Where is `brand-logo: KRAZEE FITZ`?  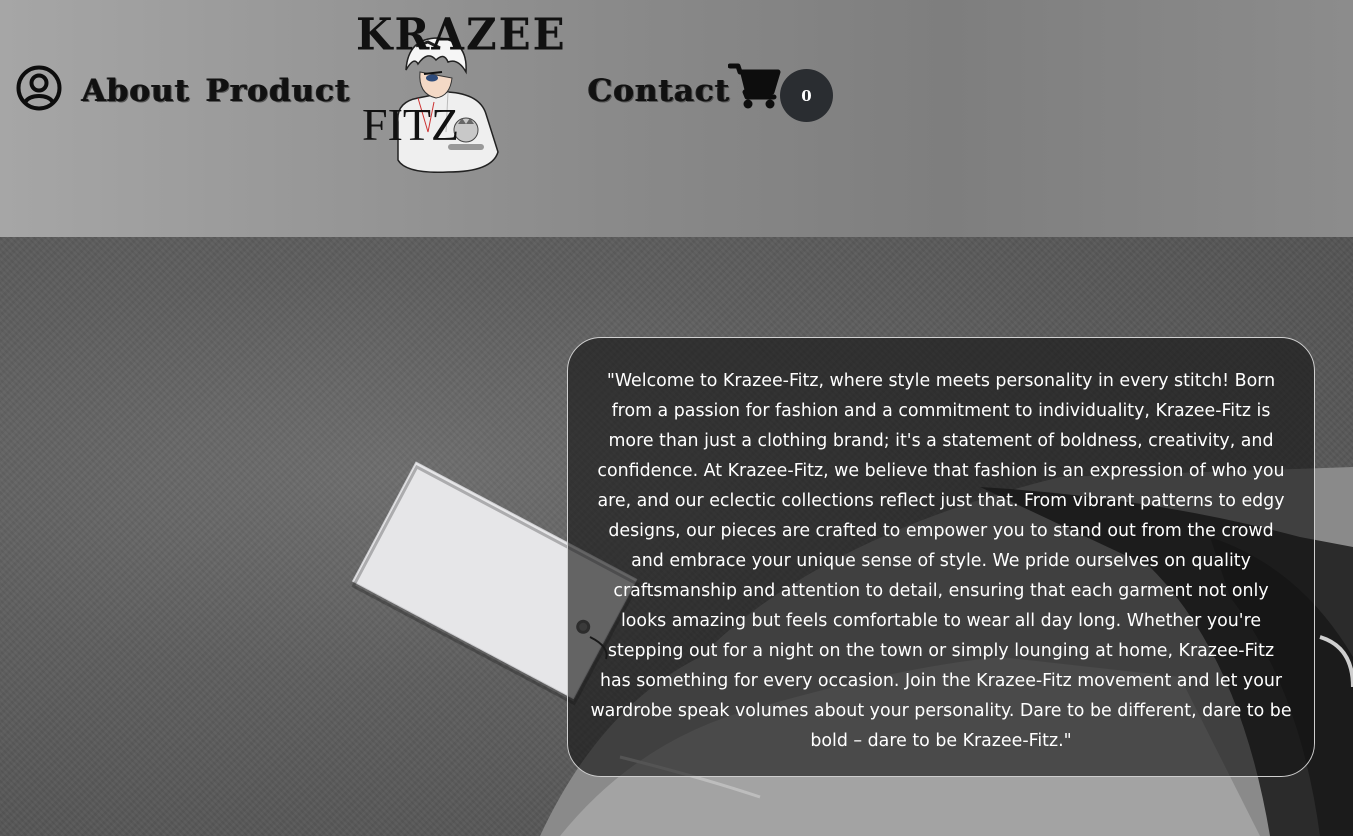 brand-logo: KRAZEE FITZ is located at coordinates (458, 92).